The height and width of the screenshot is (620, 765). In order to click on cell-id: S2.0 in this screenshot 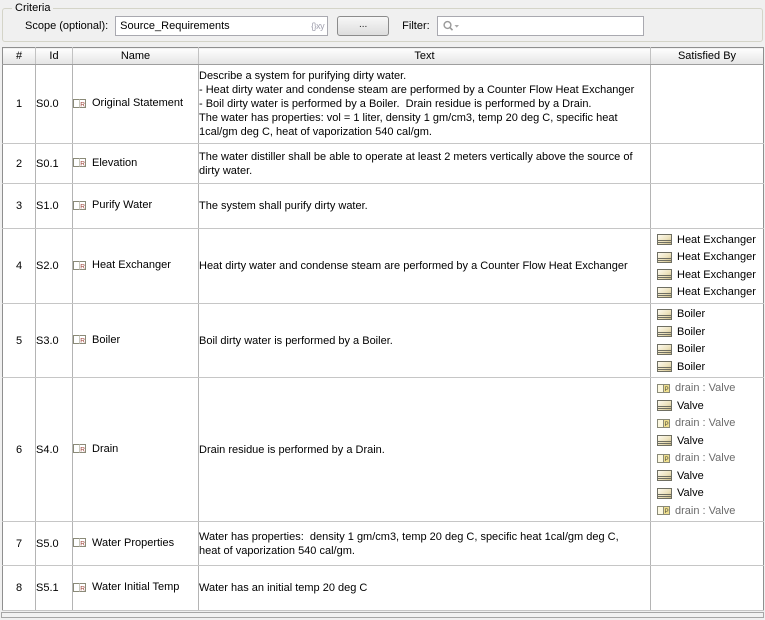, I will do `click(54, 266)`.